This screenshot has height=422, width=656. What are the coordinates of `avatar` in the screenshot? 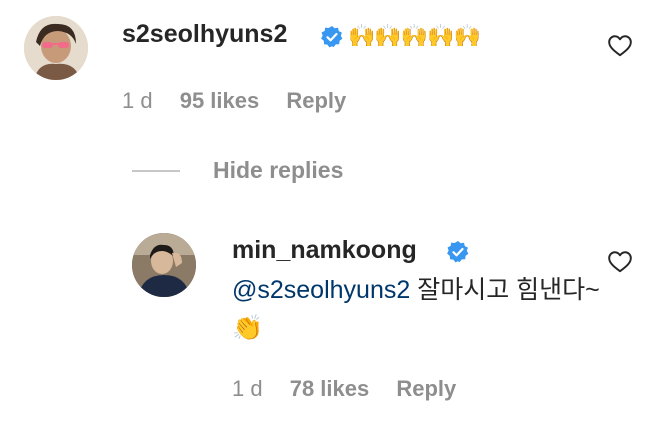 It's located at (56, 48).